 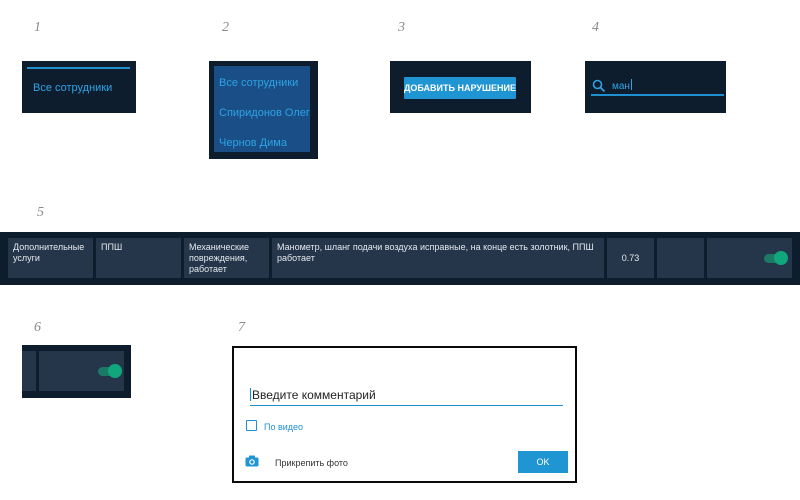 I want to click on section-number-6: 6, so click(x=37, y=327).